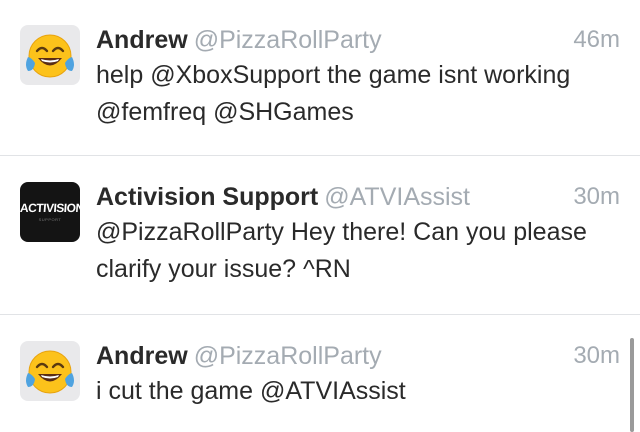  I want to click on tweet-header: Andrew @PizzaRollParty 46m, so click(358, 40).